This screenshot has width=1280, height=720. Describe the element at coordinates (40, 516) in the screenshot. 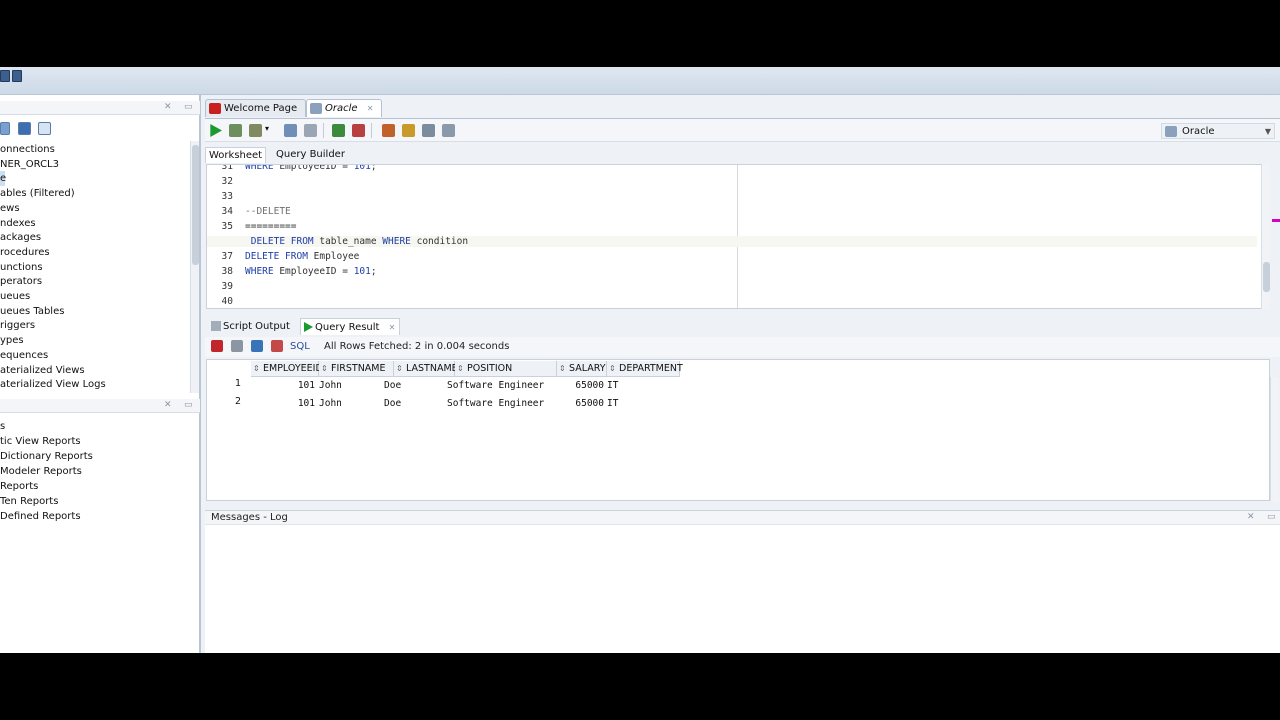

I see `tree-item: Defined Reports` at that location.